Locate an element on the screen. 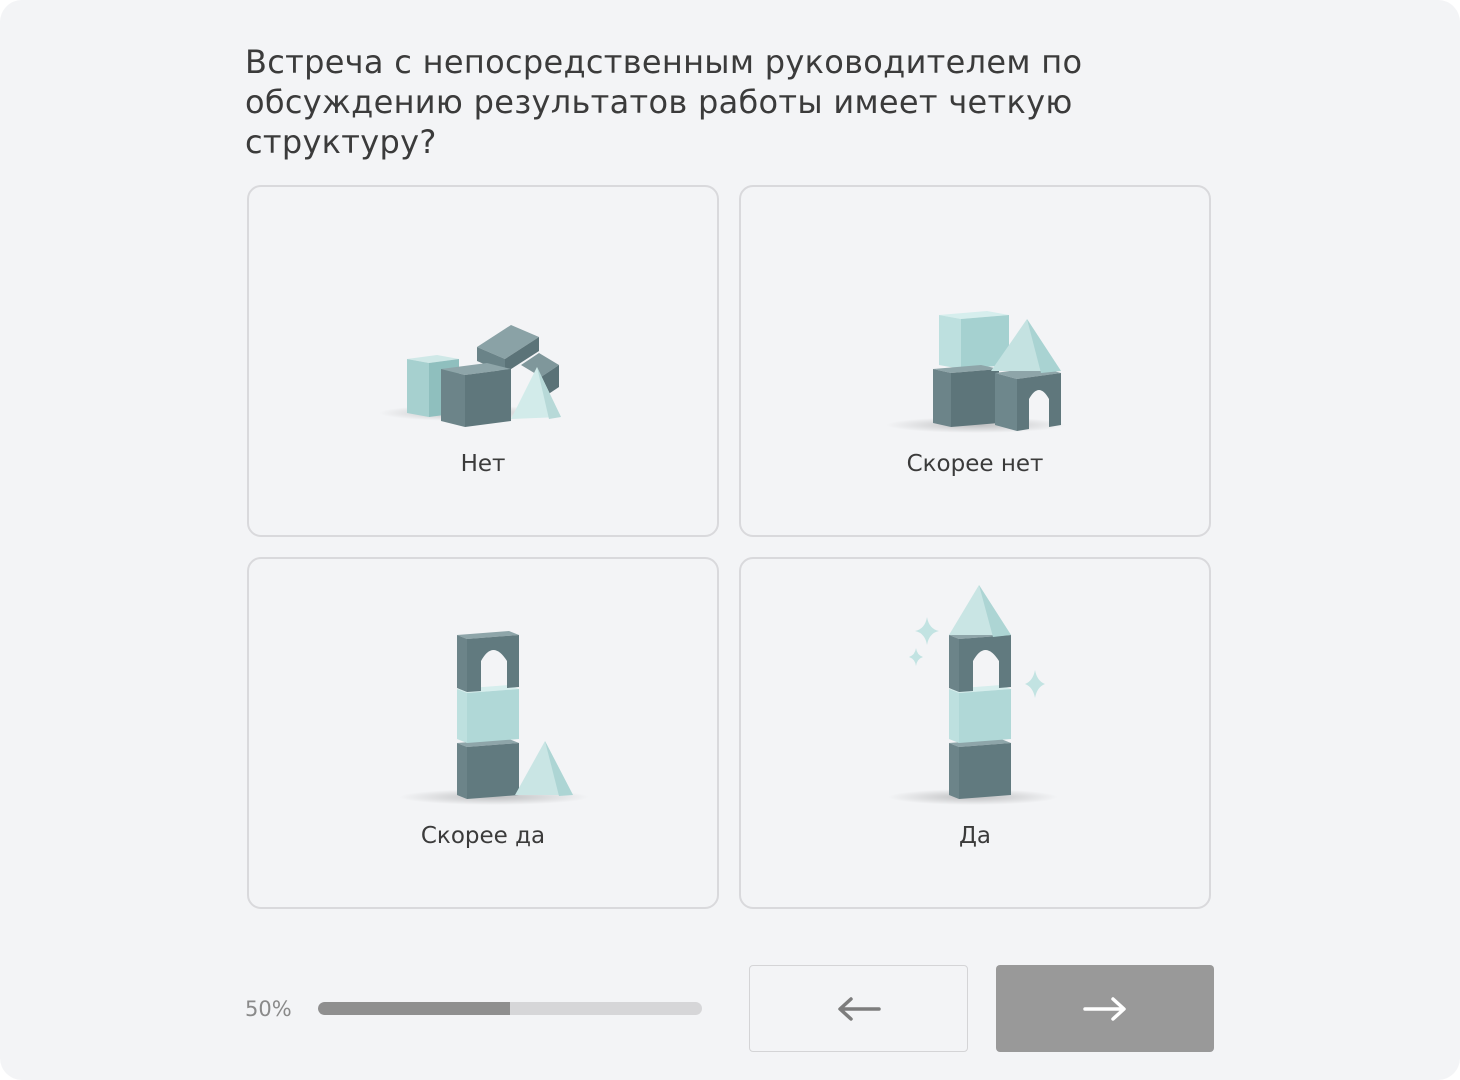  option-card-no: Нет is located at coordinates (483, 361).